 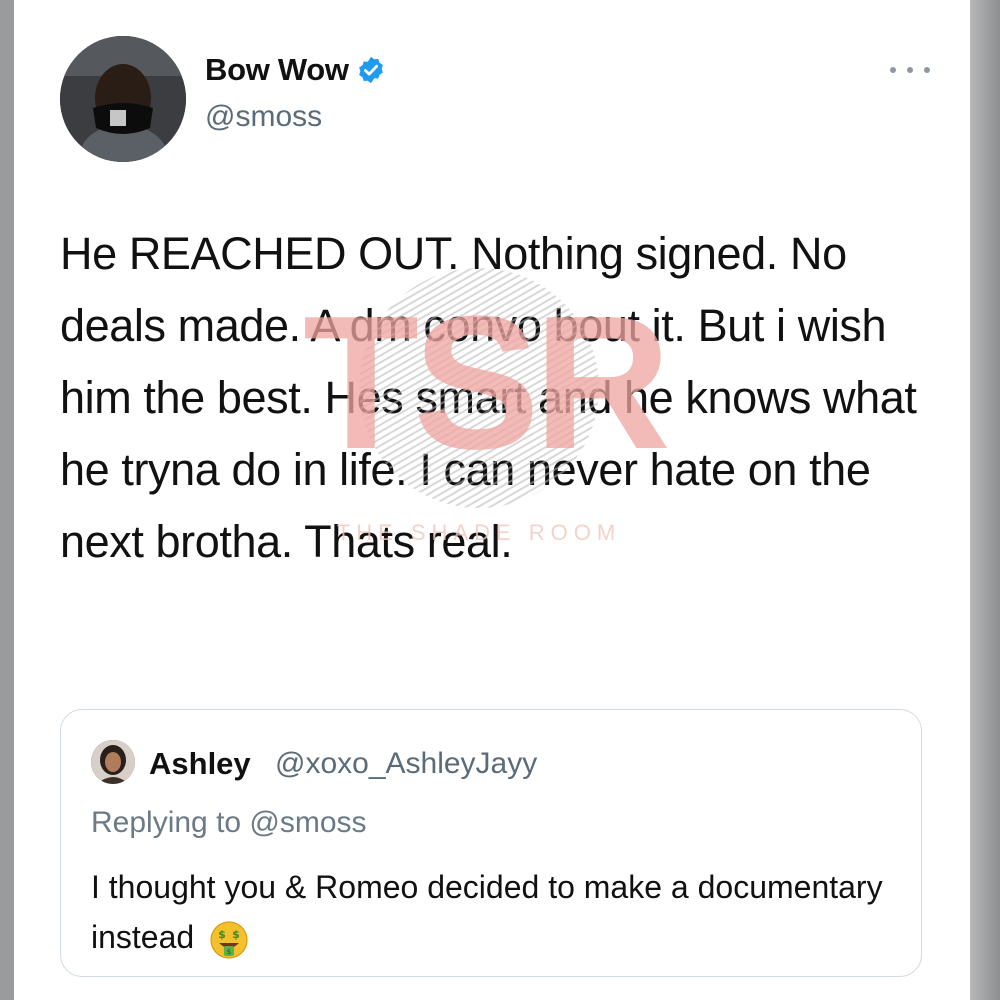 I want to click on money-mouth-face-icon: $ $ $, so click(x=229, y=940).